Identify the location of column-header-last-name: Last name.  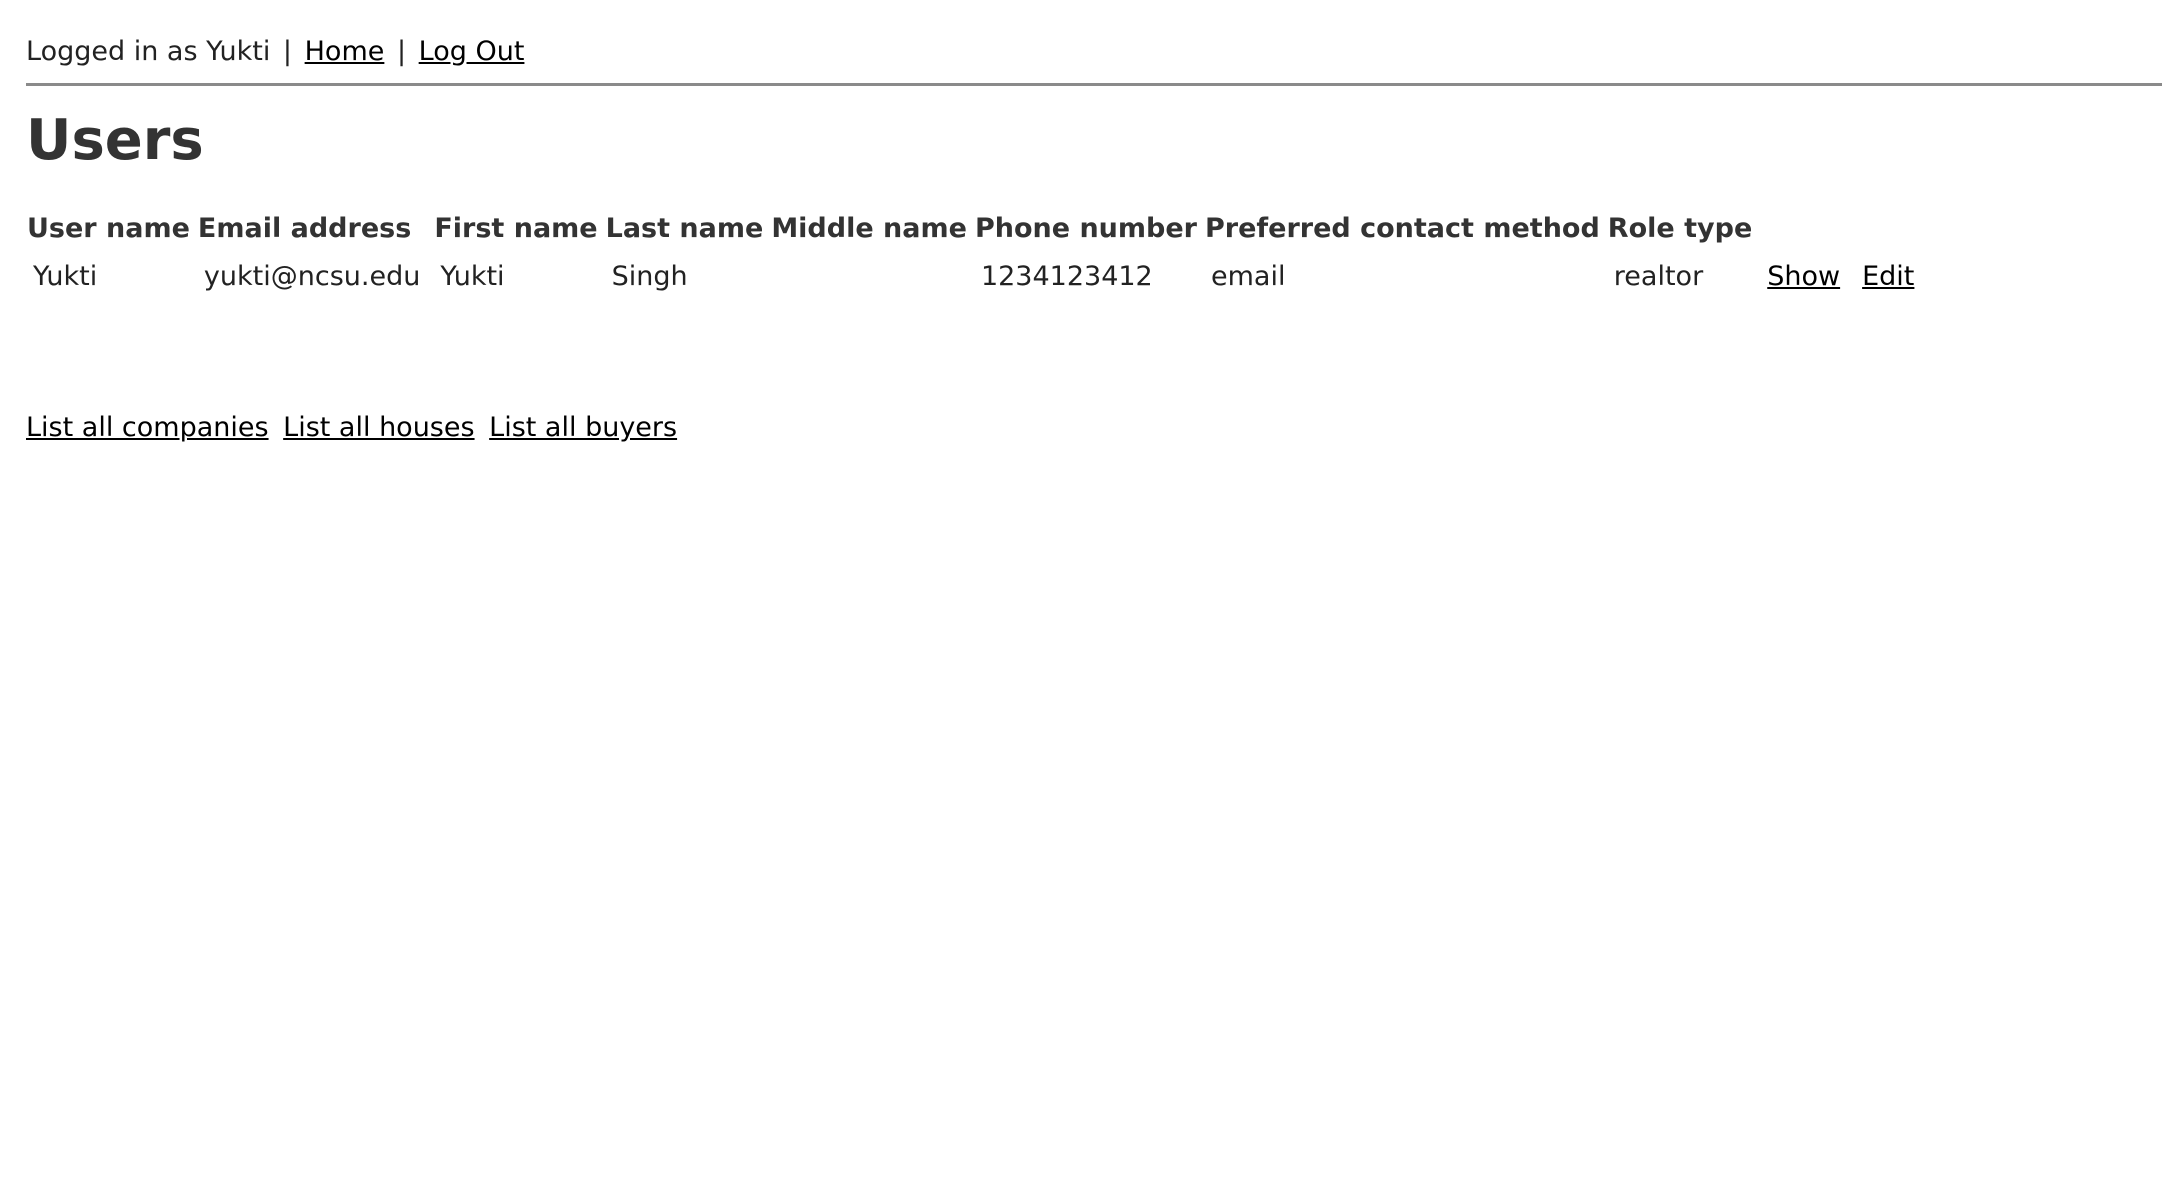
(684, 228).